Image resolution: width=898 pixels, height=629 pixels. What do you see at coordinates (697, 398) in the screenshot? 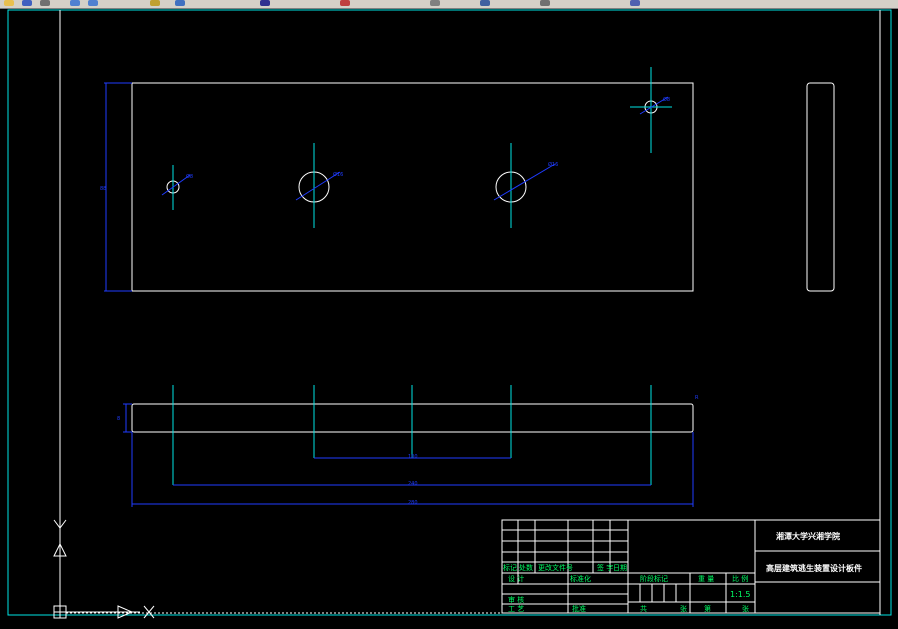
I see `dim-edge-text: R` at bounding box center [697, 398].